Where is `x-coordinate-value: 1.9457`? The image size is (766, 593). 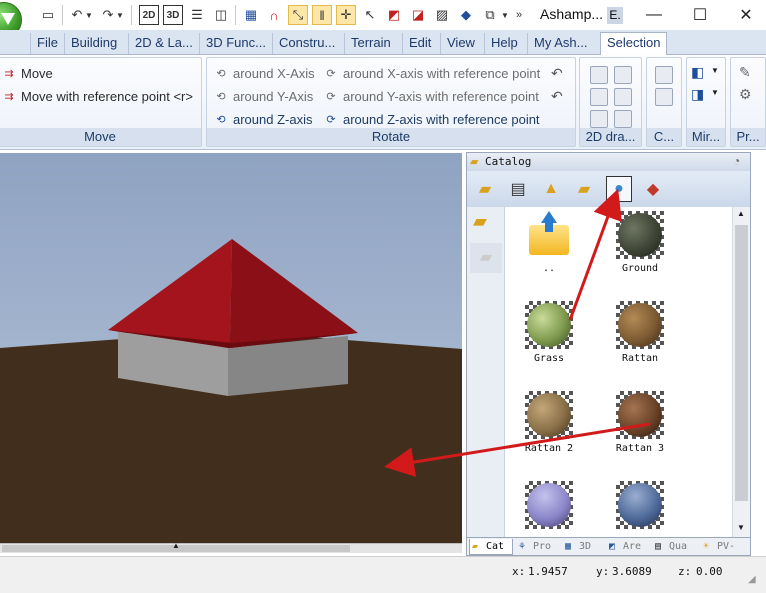
x-coordinate-value: 1.9457 is located at coordinates (548, 571).